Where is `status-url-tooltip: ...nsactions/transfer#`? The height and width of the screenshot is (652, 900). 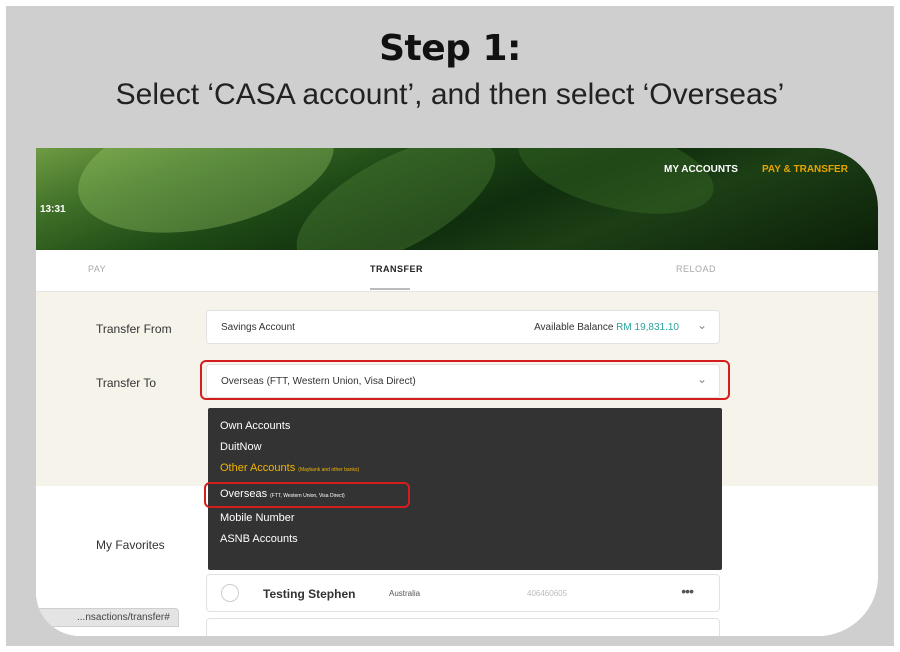
status-url-tooltip: ...nsactions/transfer# is located at coordinates (107, 617).